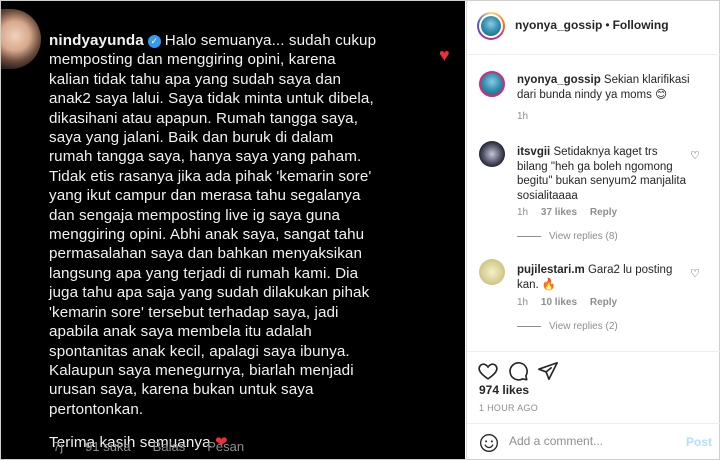 The image size is (720, 460). I want to click on share-direct-icon, so click(548, 371).